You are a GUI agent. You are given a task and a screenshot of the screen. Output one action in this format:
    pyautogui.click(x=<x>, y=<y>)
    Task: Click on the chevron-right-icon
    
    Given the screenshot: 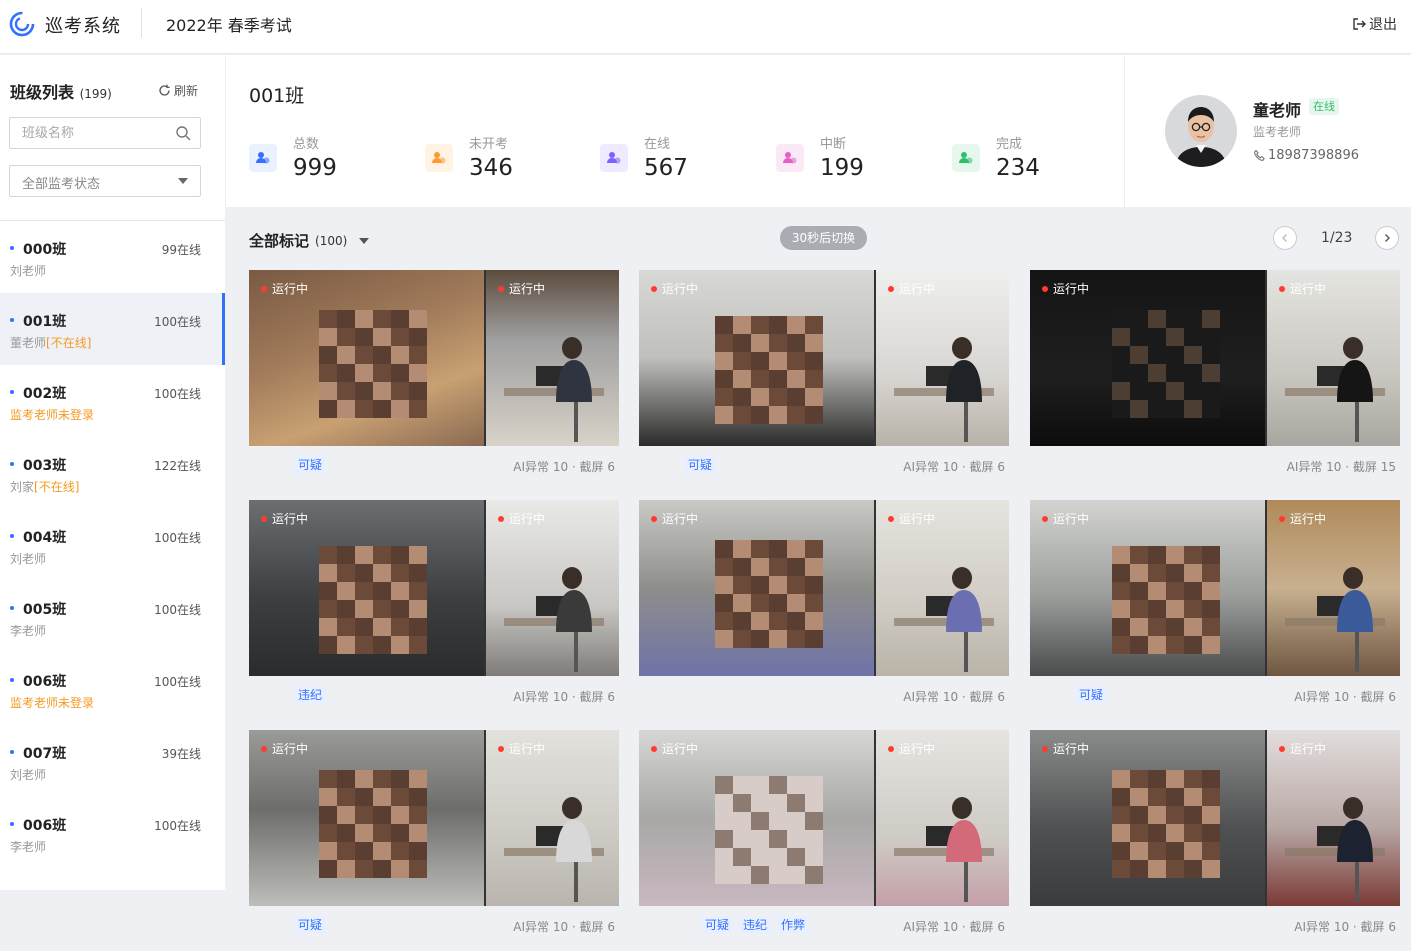 What is the action you would take?
    pyautogui.click(x=1387, y=238)
    